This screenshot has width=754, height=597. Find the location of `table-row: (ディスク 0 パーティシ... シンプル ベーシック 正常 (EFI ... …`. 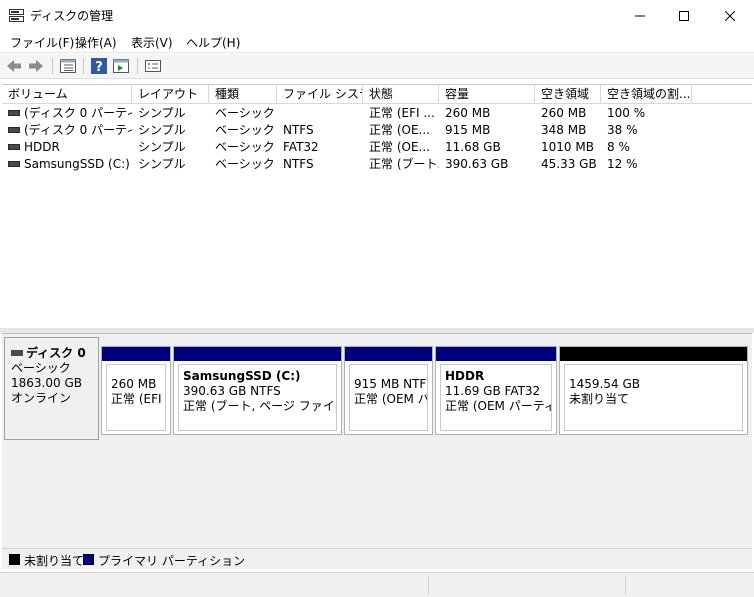

table-row: (ディスク 0 パーティシ... シンプル ベーシック 正常 (EFI ... … is located at coordinates (377, 113).